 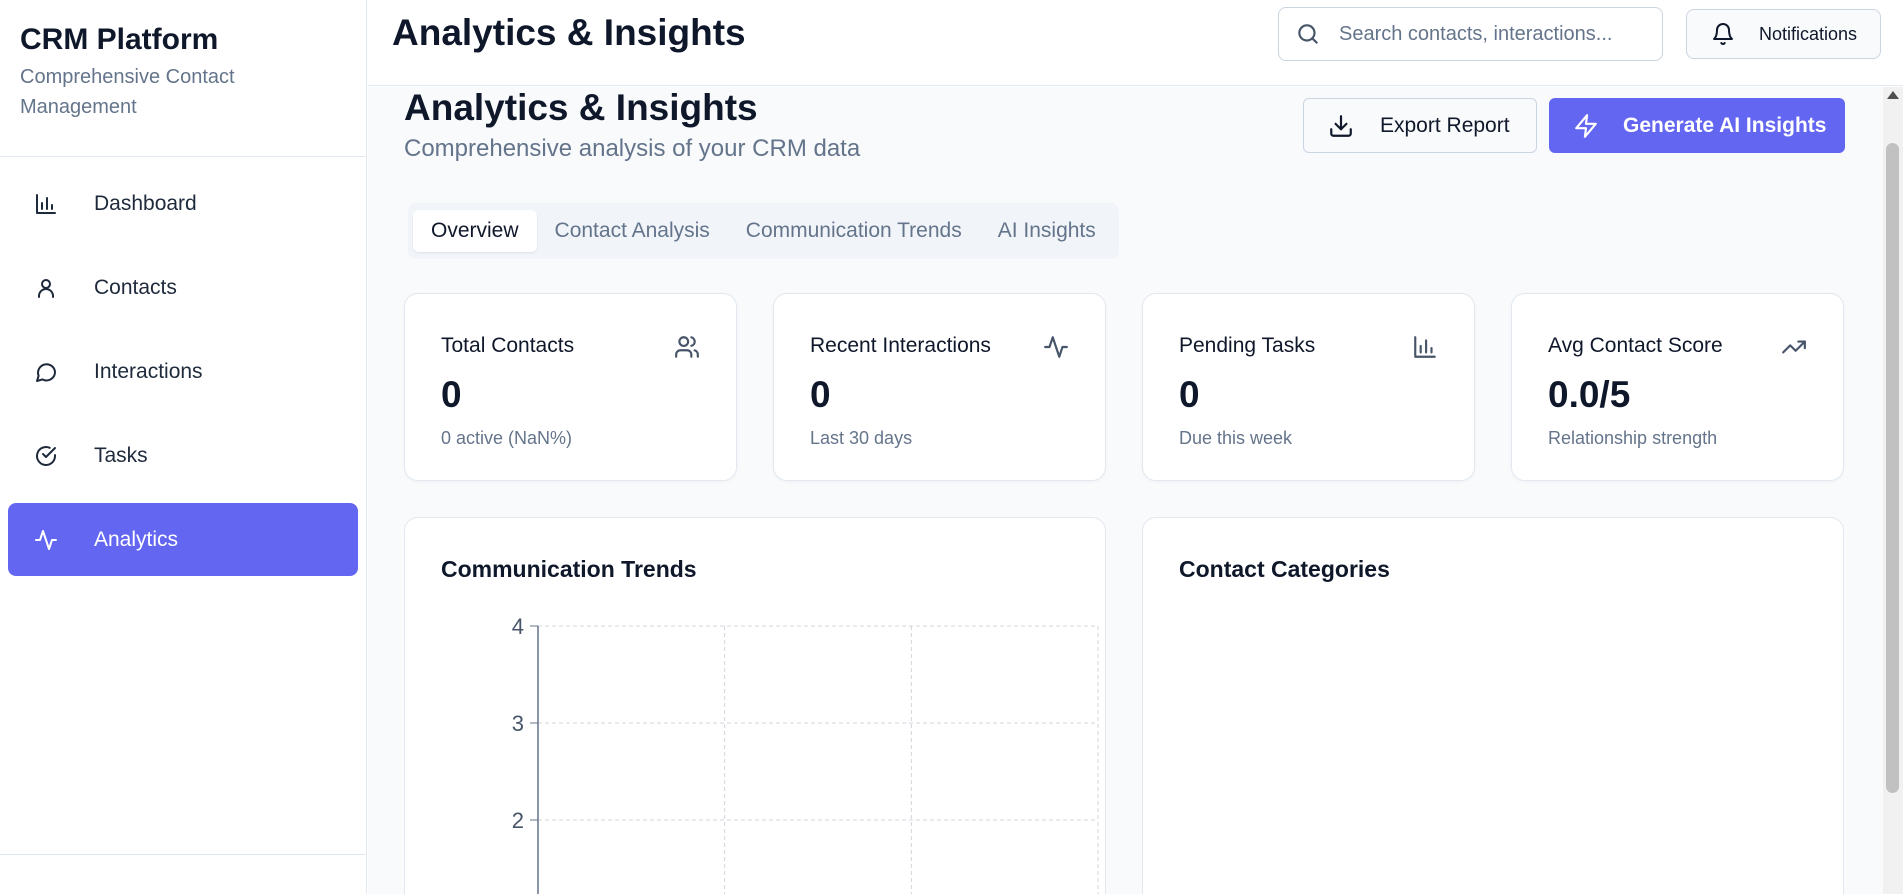 I want to click on bell-icon, so click(x=1723, y=34).